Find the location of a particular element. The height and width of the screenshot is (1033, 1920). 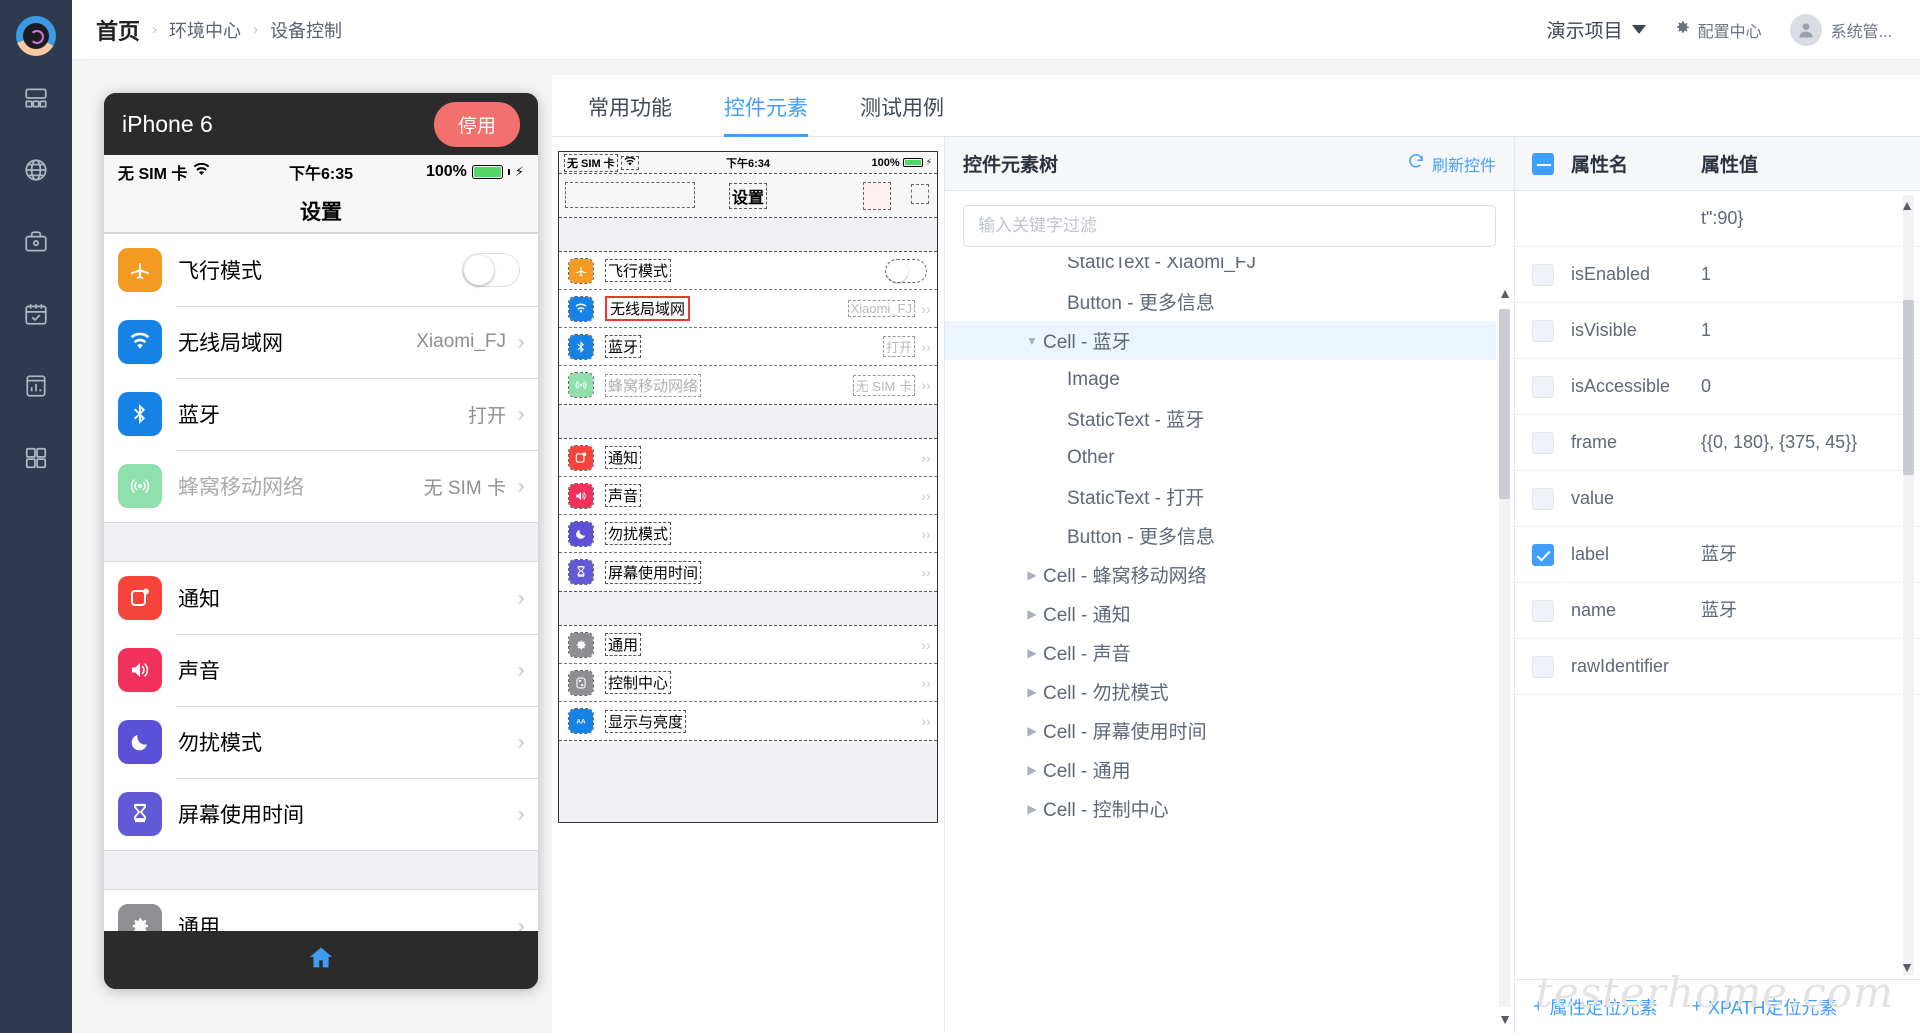

overlay-settings-row: 飞行模式 is located at coordinates (748, 271).